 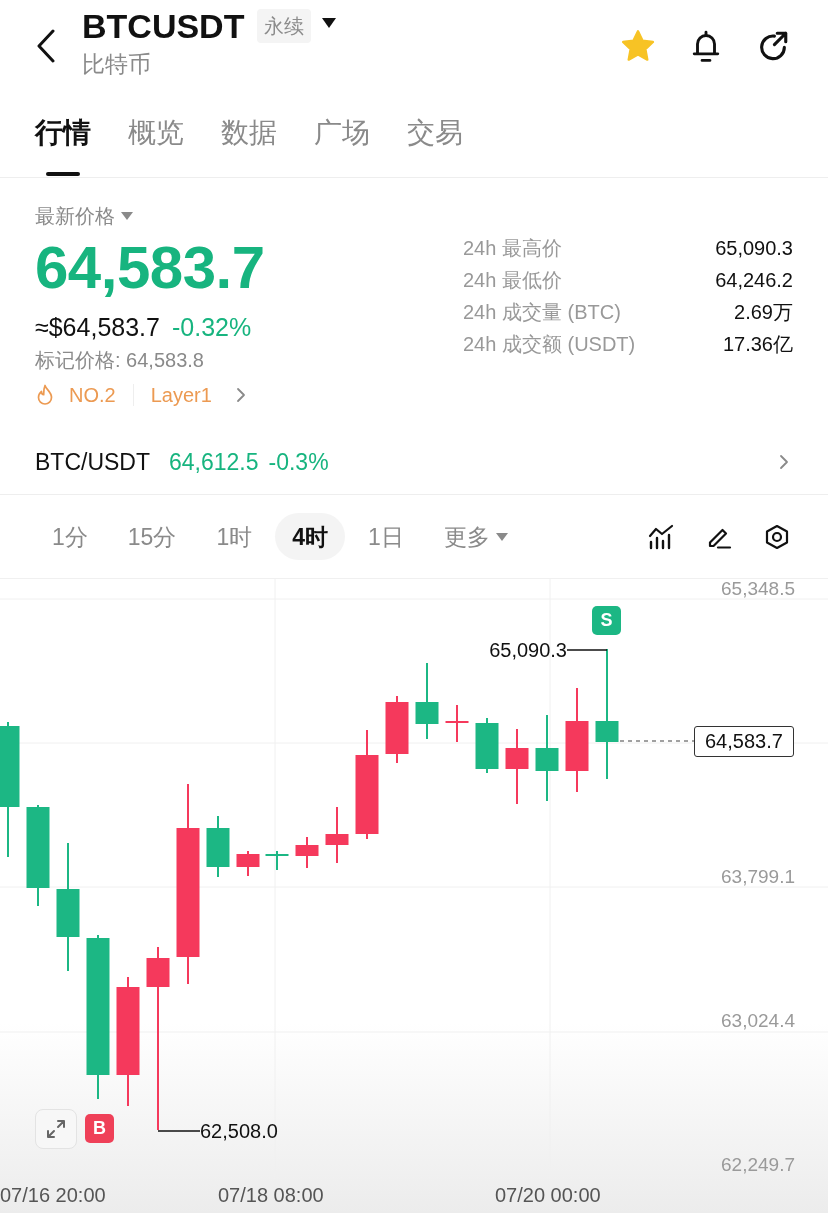 What do you see at coordinates (75, 216) in the screenshot?
I see `price-label: 最新价格` at bounding box center [75, 216].